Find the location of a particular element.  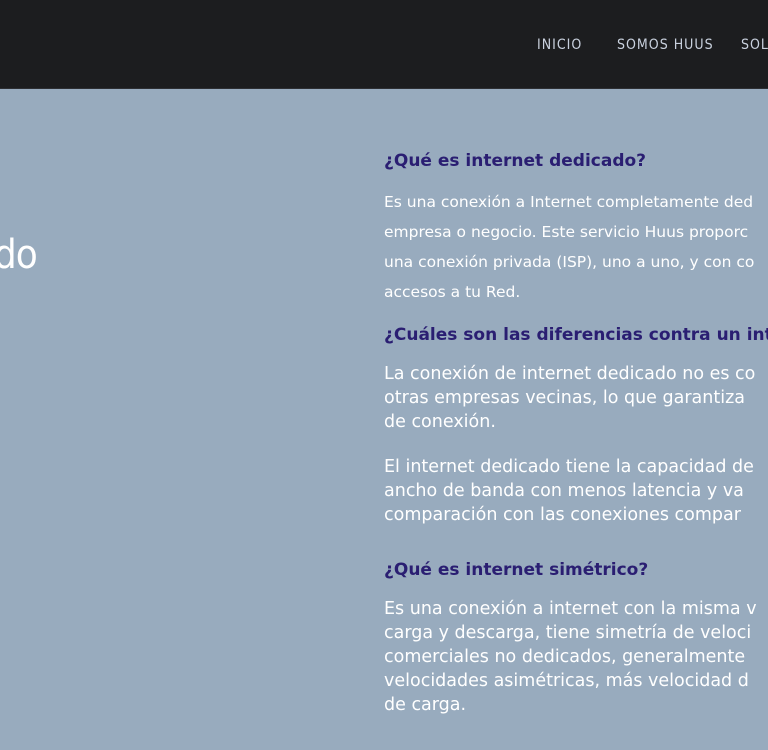

faq-question-1: ¿Qué es internet dedicado? is located at coordinates (515, 161).